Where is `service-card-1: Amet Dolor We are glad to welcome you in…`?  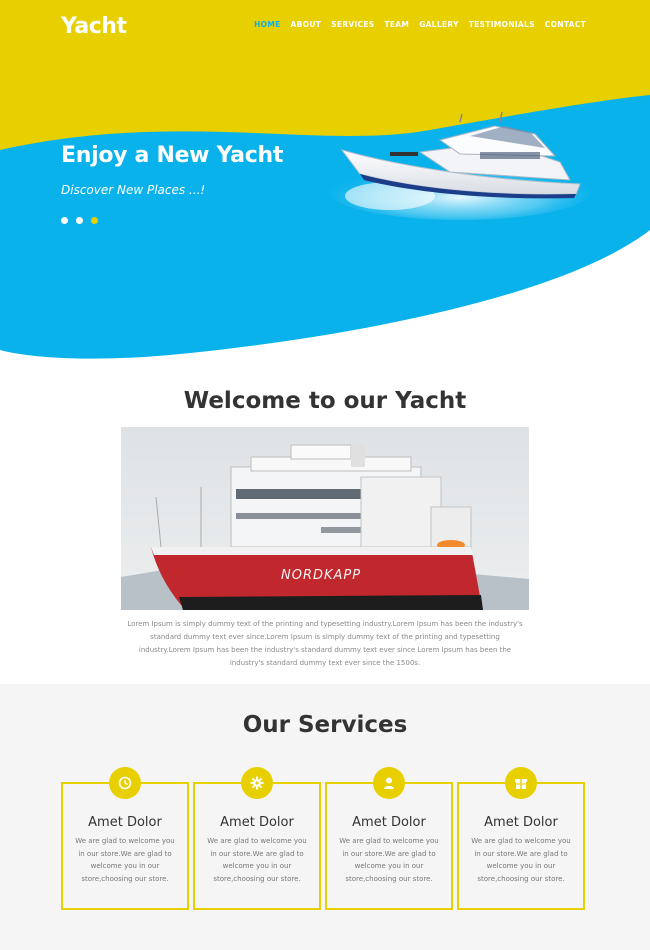 service-card-1: Amet Dolor We are glad to welcome you in… is located at coordinates (125, 838).